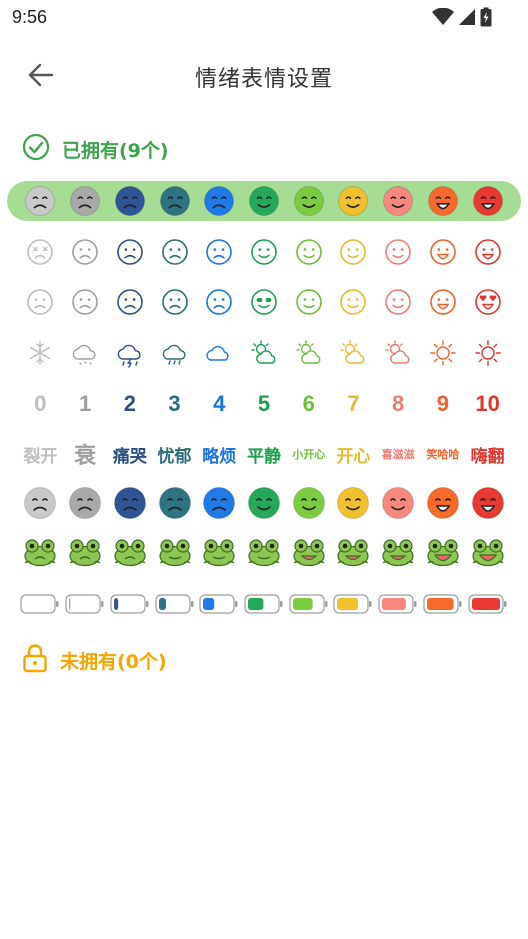 Image resolution: width=528 pixels, height=939 pixels. Describe the element at coordinates (487, 403) in the screenshot. I see `mood-number: 10` at that location.